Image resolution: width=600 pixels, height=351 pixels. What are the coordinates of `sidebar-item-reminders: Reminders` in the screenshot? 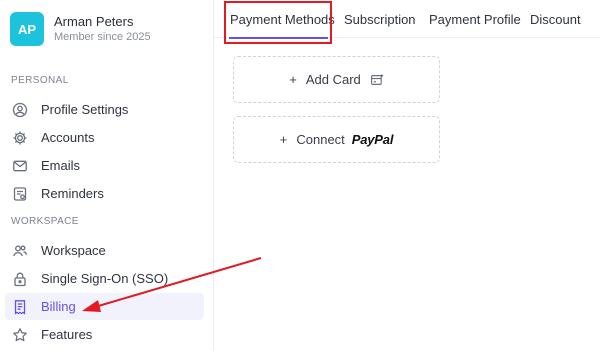 It's located at (104, 193).